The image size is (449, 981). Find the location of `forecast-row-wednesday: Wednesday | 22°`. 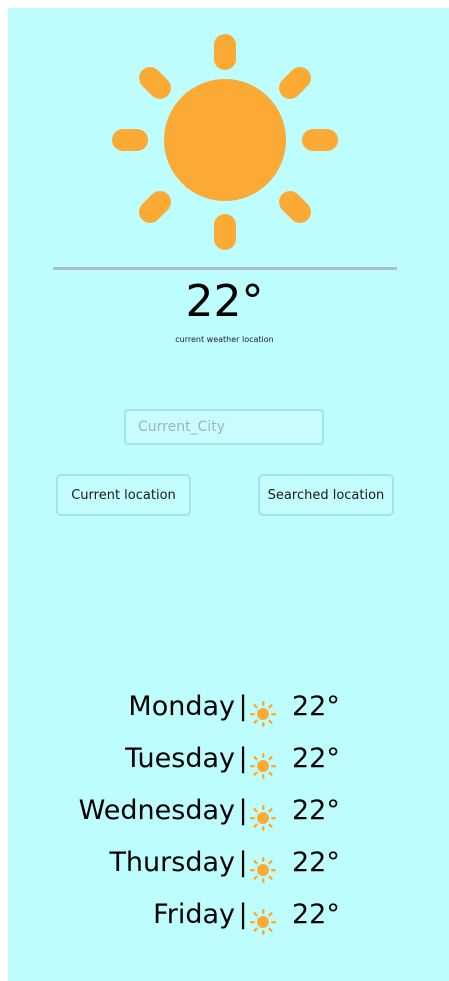

forecast-row-wednesday: Wednesday | 22° is located at coordinates (224, 811).